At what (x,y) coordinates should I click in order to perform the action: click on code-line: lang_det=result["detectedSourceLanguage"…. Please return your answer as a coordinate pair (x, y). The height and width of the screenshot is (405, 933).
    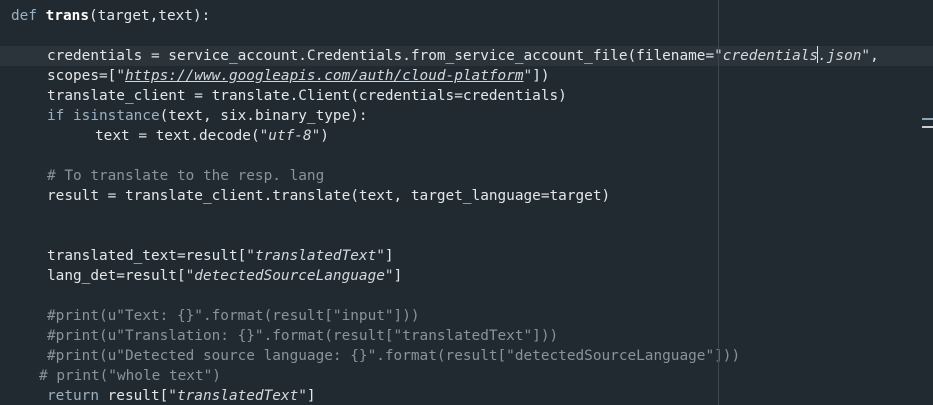
    Looking at the image, I should click on (466, 276).